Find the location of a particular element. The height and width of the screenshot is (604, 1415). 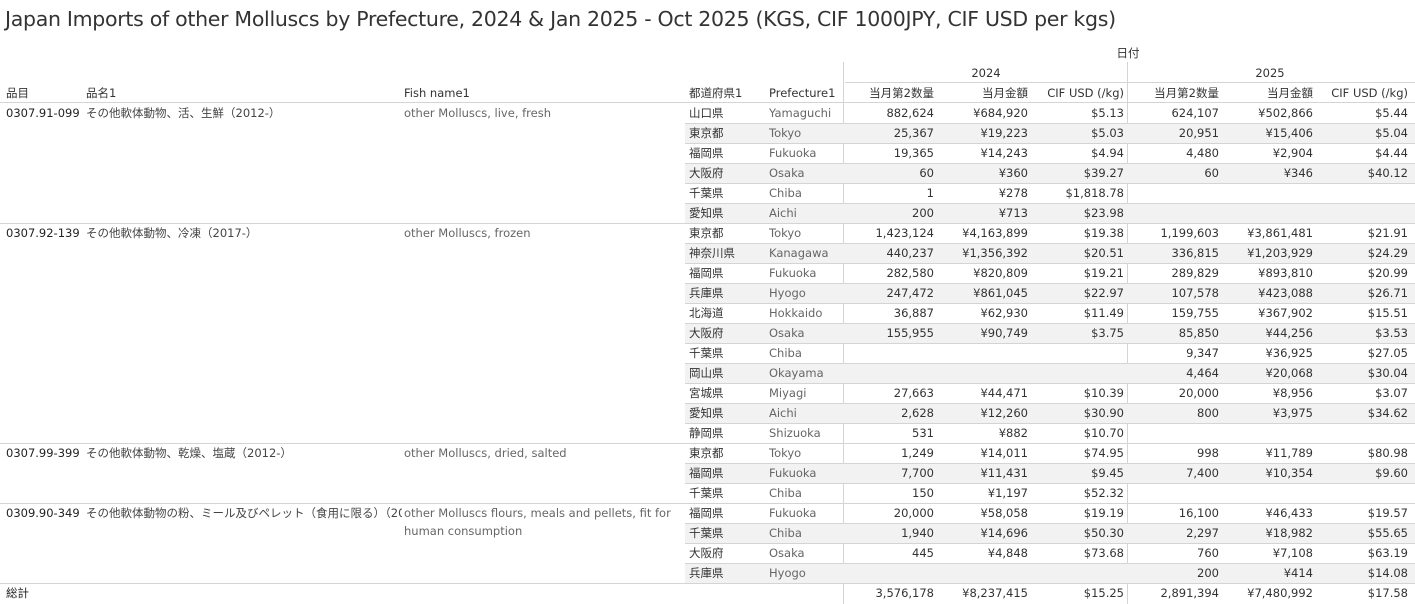

prefecture-en: Aichi is located at coordinates (783, 413).